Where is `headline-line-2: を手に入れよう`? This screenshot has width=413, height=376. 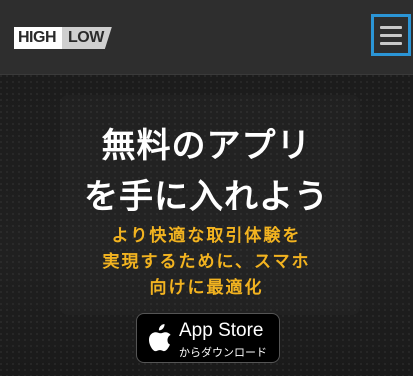
headline-line-2: を手に入れよう is located at coordinates (206, 197).